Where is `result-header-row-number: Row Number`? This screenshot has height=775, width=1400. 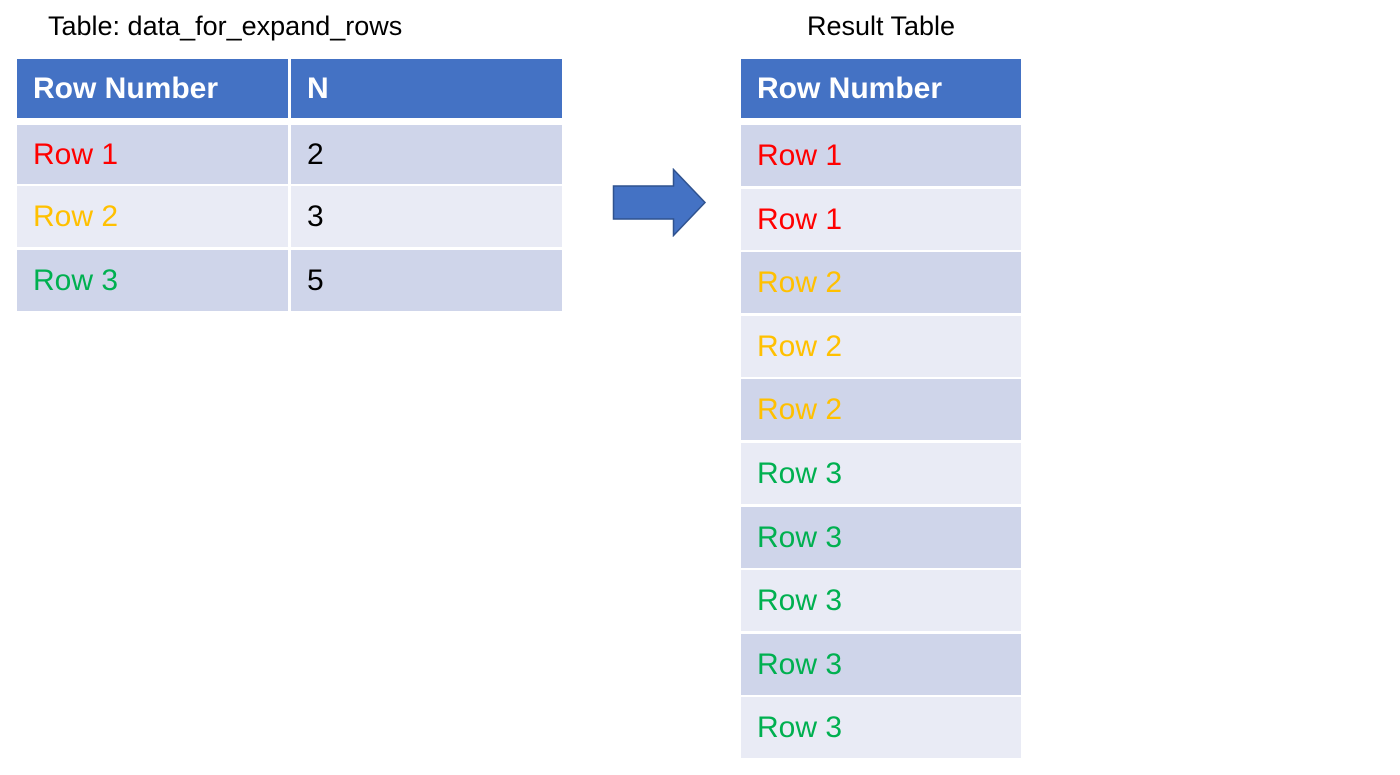
result-header-row-number: Row Number is located at coordinates (881, 88).